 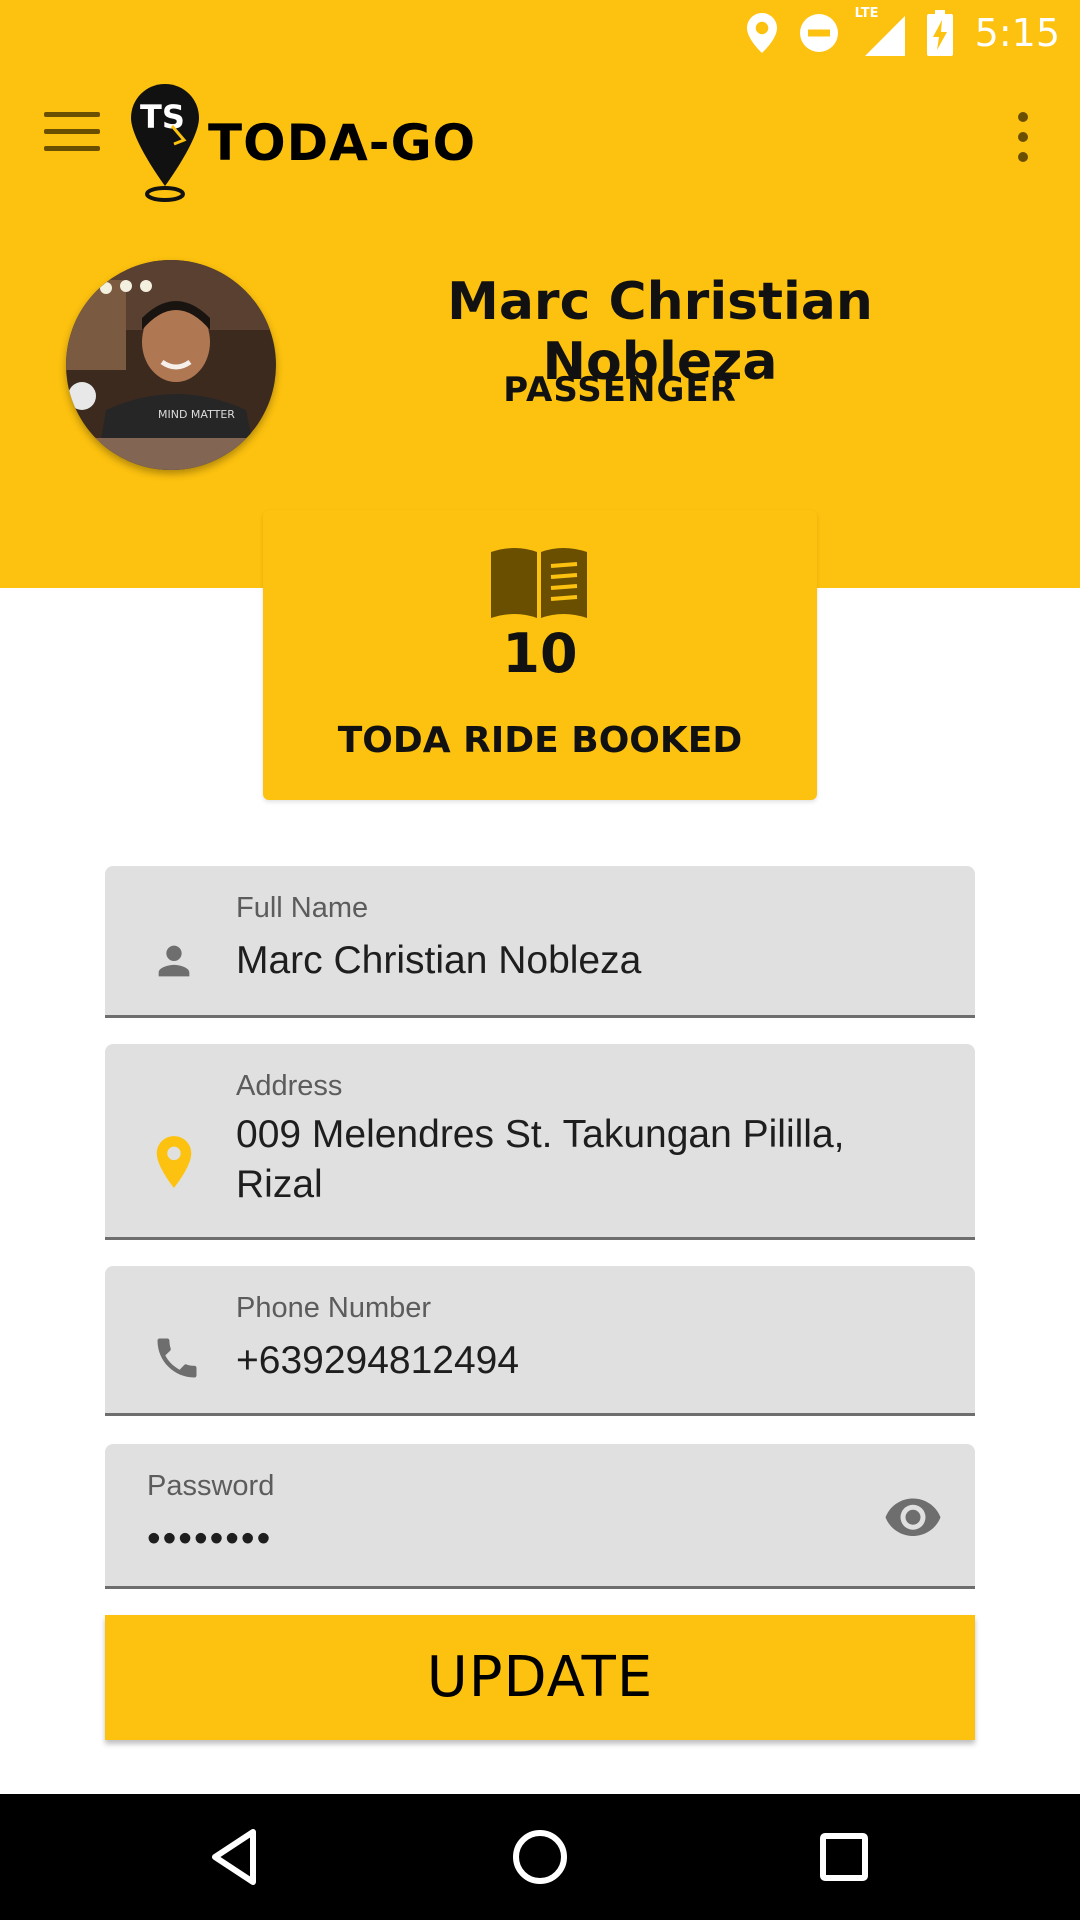 What do you see at coordinates (818, 33) in the screenshot?
I see `do-not-disturb-icon` at bounding box center [818, 33].